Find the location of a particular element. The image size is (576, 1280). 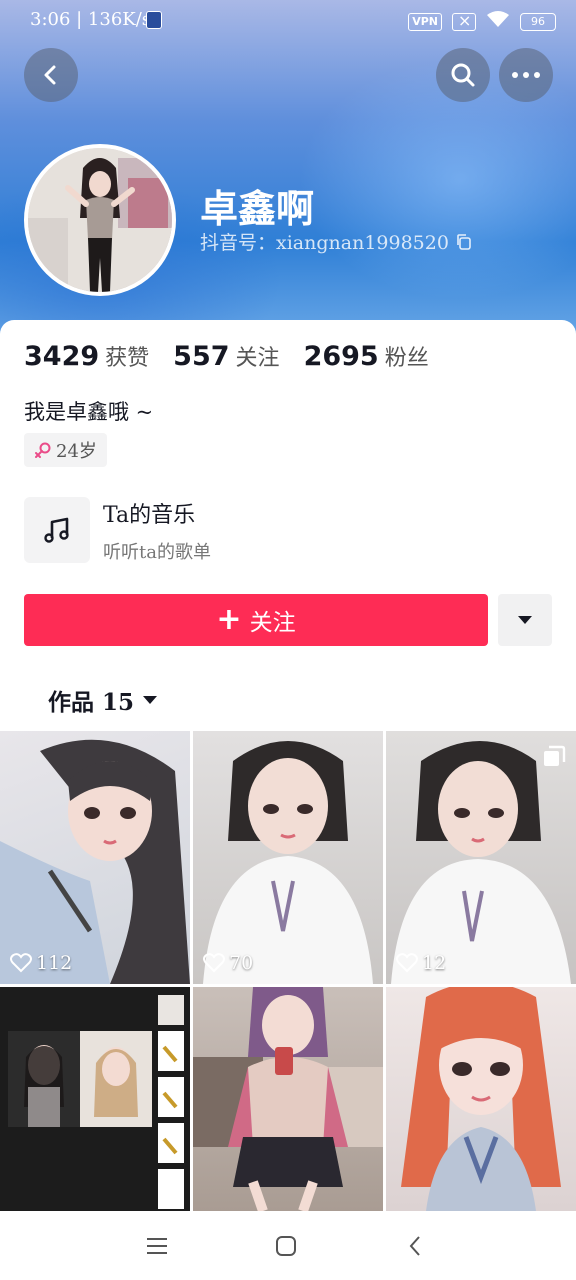

profile-bio: 我是卓鑫哦 ~ is located at coordinates (89, 412).